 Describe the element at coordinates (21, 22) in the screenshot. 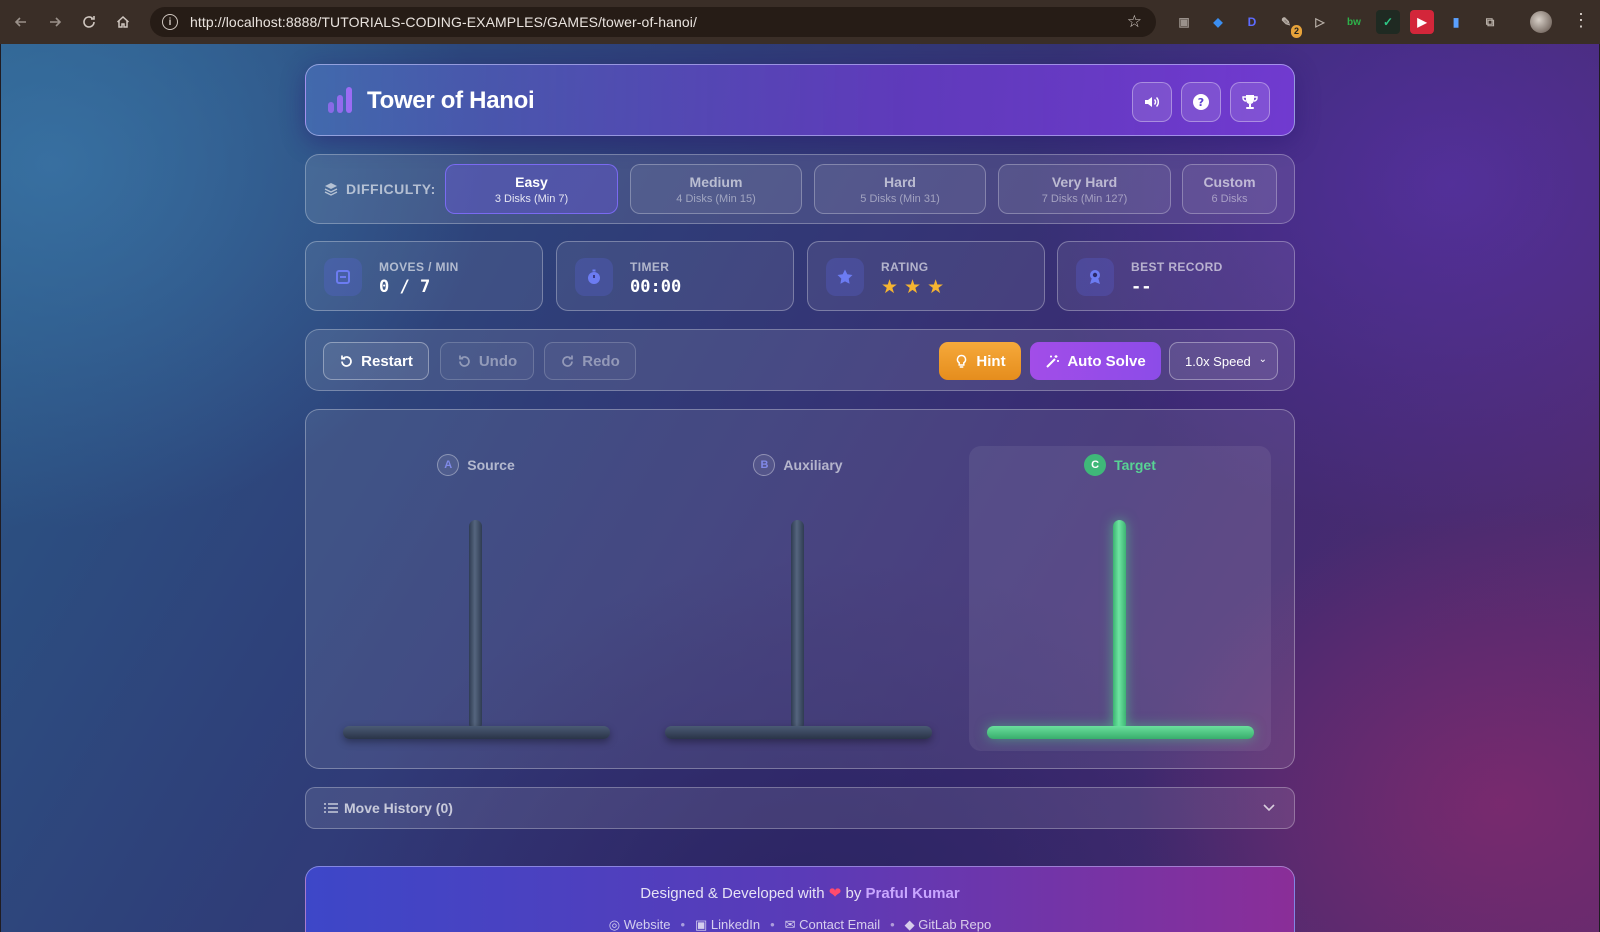

I see `back-icon` at that location.